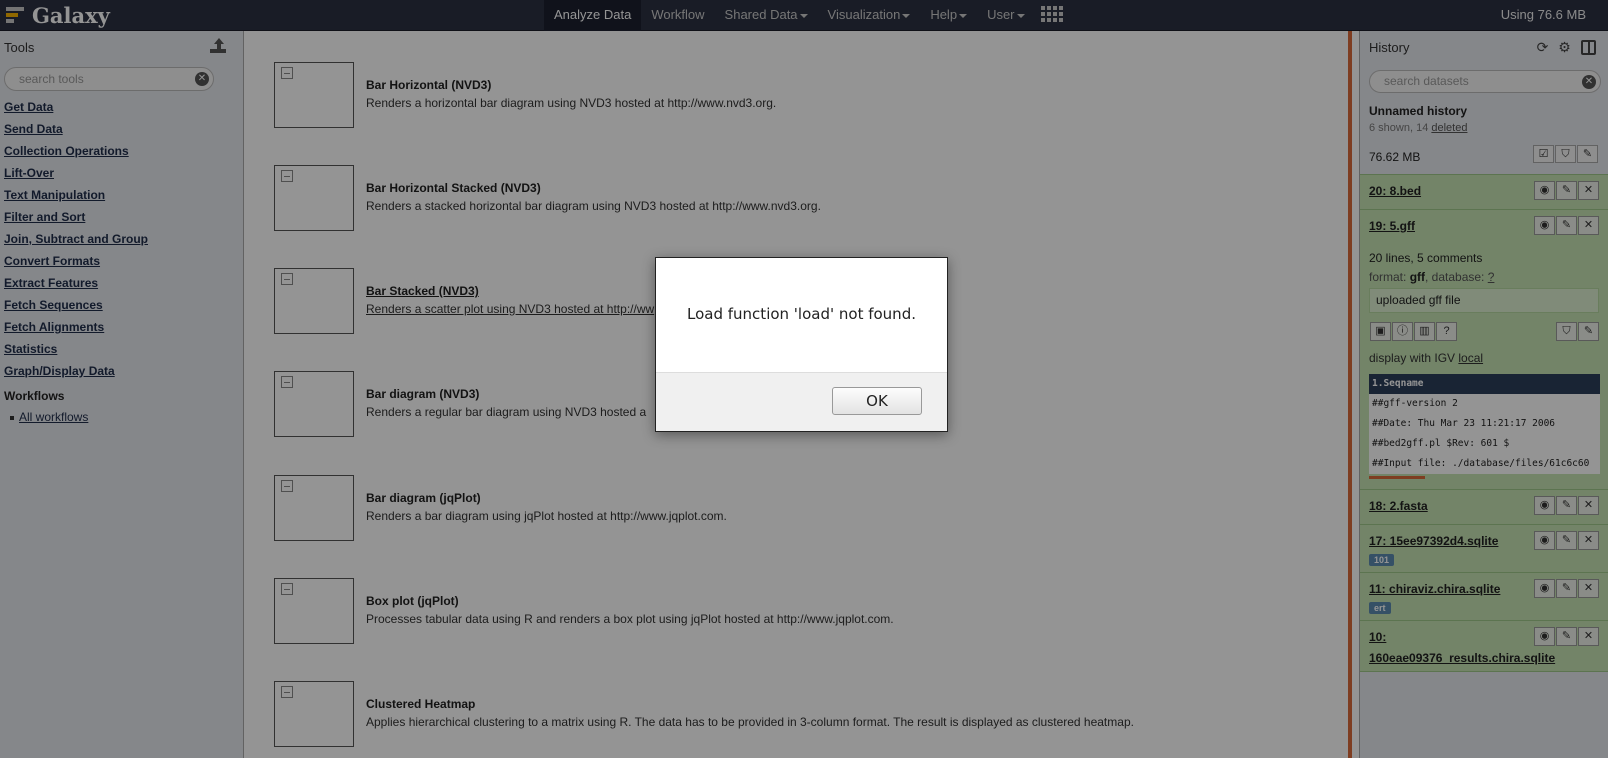 The width and height of the screenshot is (1608, 758). Describe the element at coordinates (801, 314) in the screenshot. I see `alert-message: Load function 'load' not found.` at that location.